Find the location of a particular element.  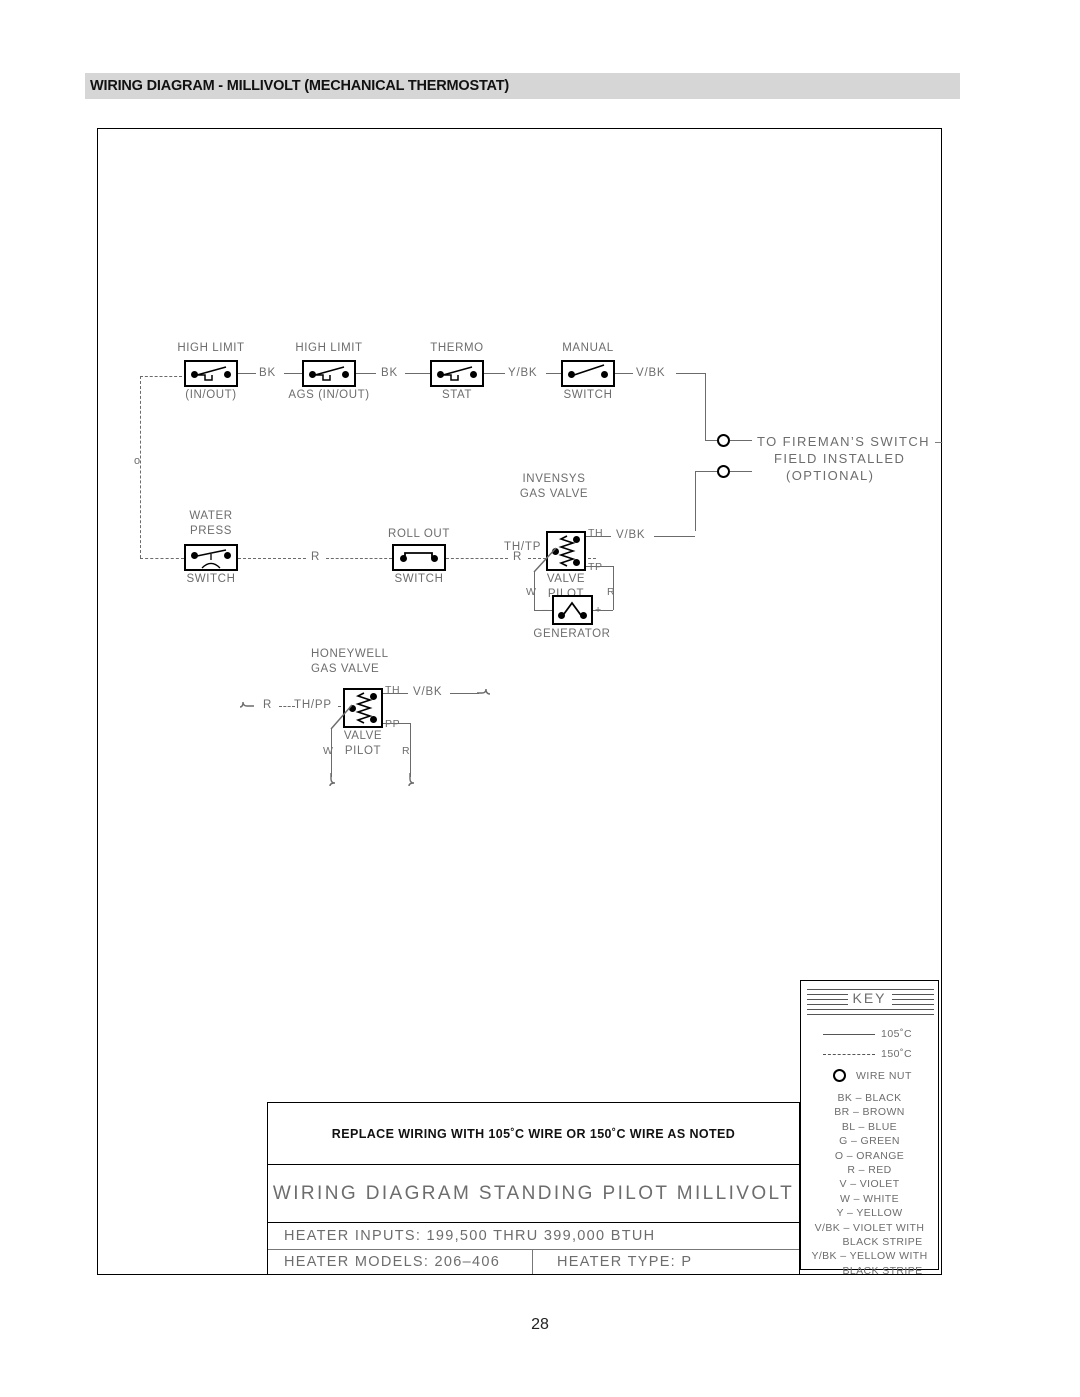

wire-invensys-w-diagonal is located at coordinates (545, 560).